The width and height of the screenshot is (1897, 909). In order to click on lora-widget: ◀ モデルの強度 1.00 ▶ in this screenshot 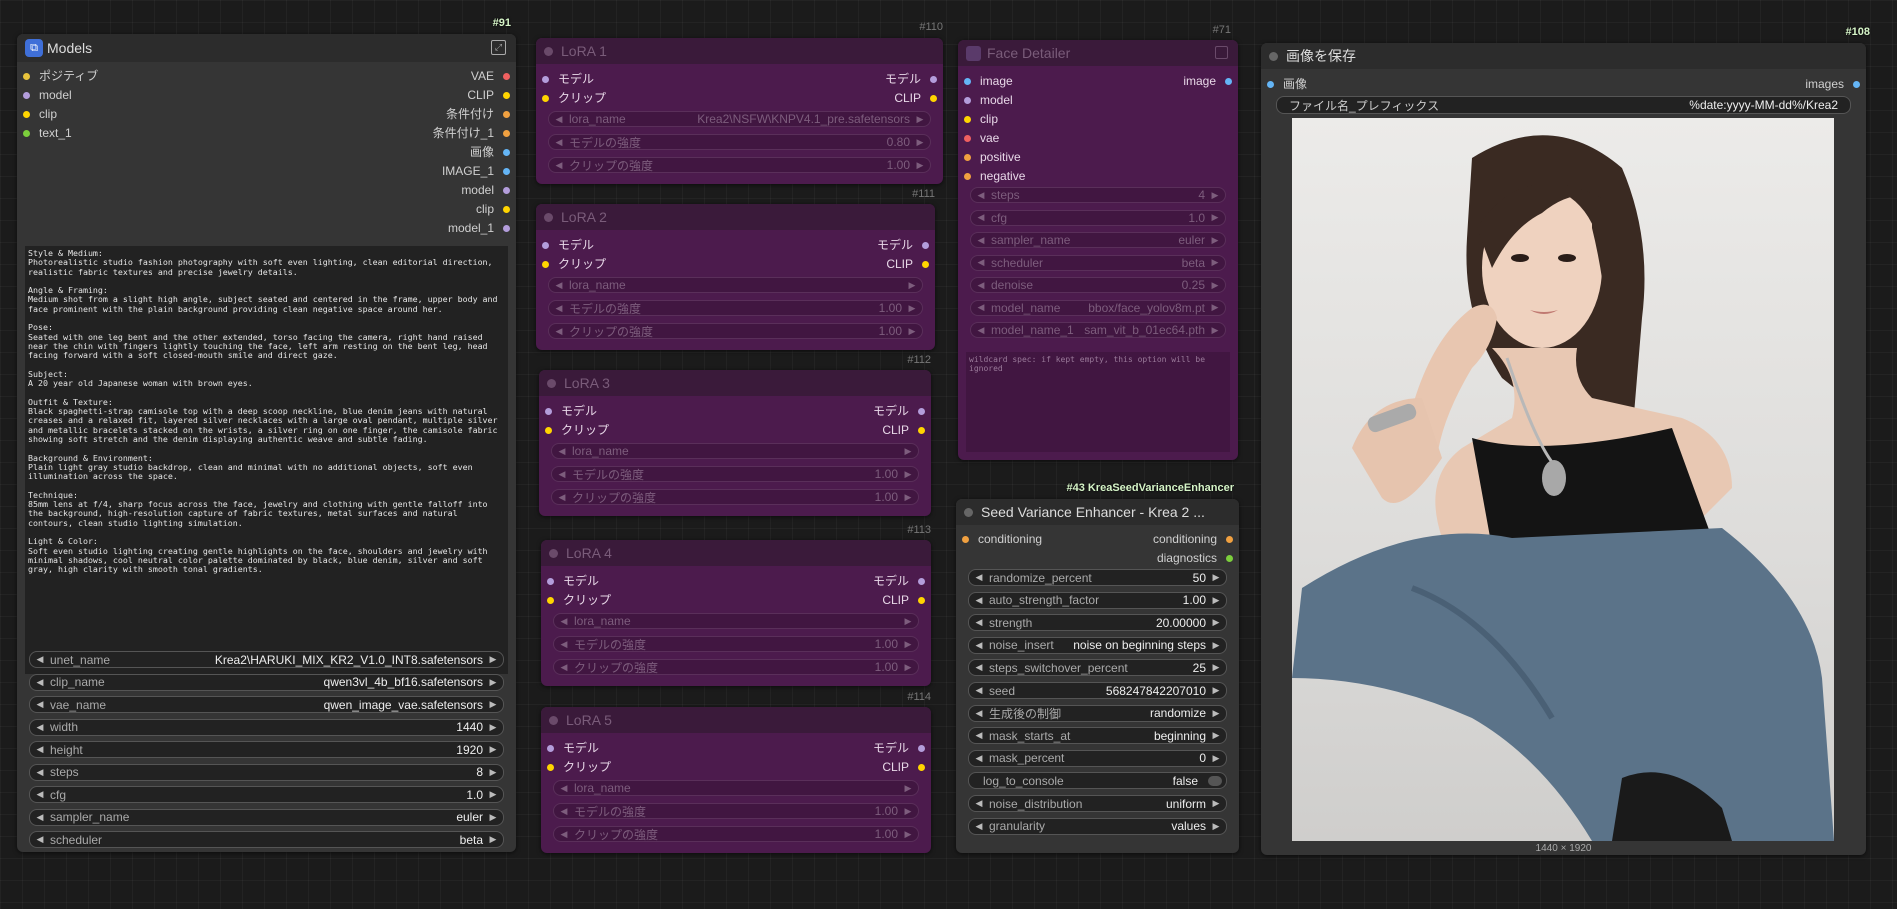, I will do `click(735, 474)`.